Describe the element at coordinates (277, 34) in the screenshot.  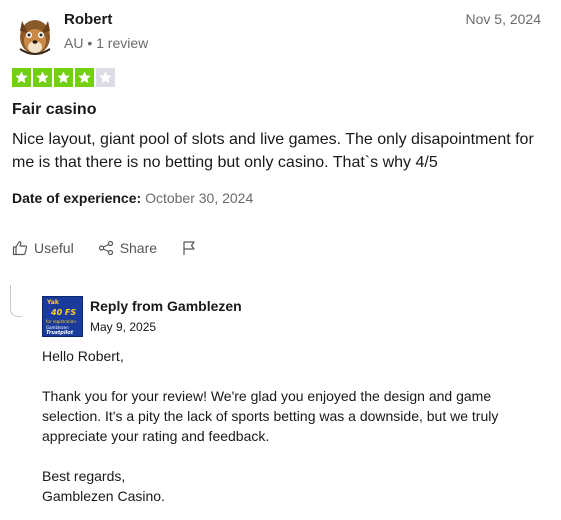
I see `review-header: Robert AU • 1 review Nov 5, 2024` at that location.